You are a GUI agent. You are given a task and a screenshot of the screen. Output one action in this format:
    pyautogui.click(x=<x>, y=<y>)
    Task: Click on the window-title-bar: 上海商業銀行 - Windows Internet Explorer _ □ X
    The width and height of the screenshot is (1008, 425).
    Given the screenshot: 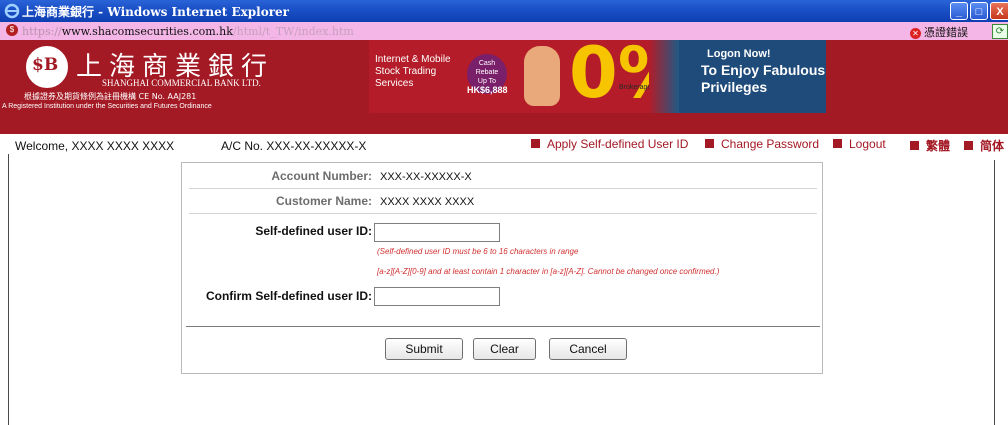 What is the action you would take?
    pyautogui.click(x=504, y=11)
    